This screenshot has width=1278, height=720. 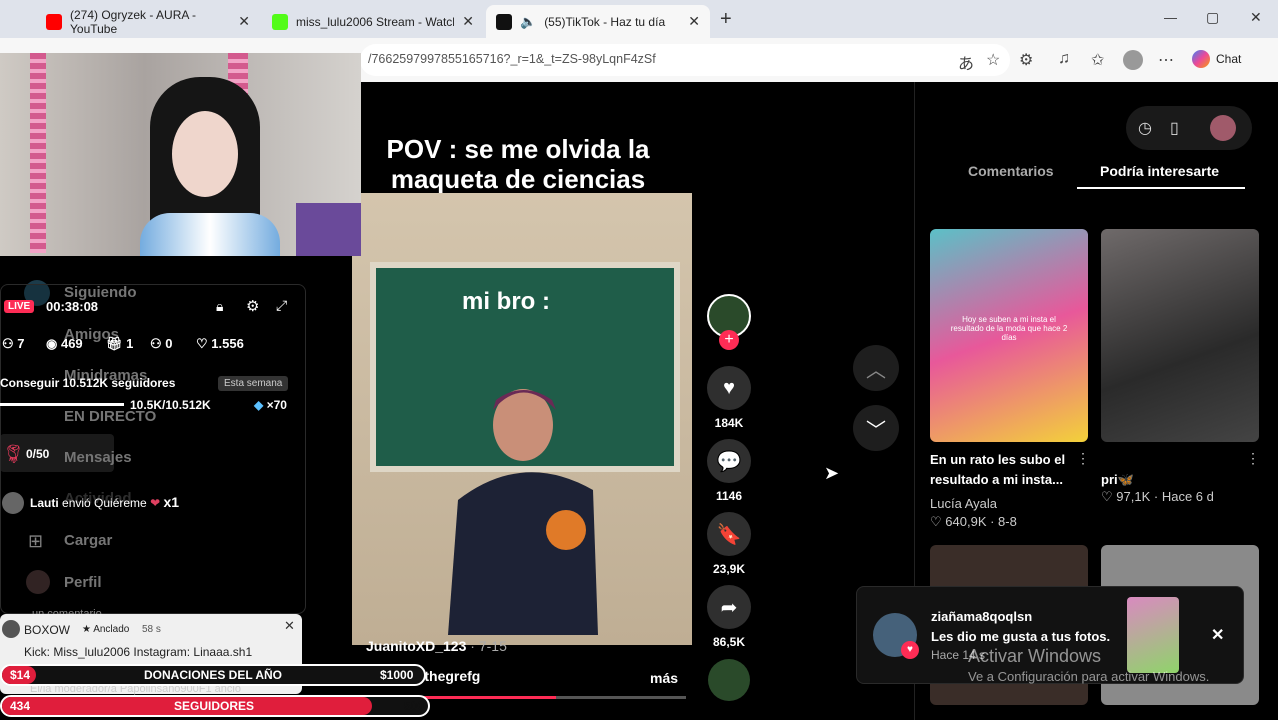 What do you see at coordinates (729, 340) in the screenshot?
I see `follow-plus-icon: +` at bounding box center [729, 340].